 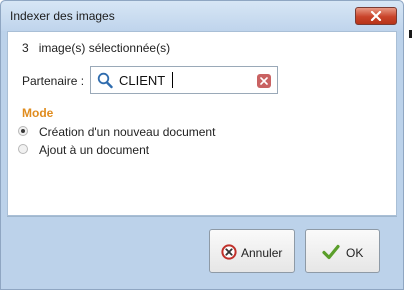 I want to click on close-icon, so click(x=376, y=16).